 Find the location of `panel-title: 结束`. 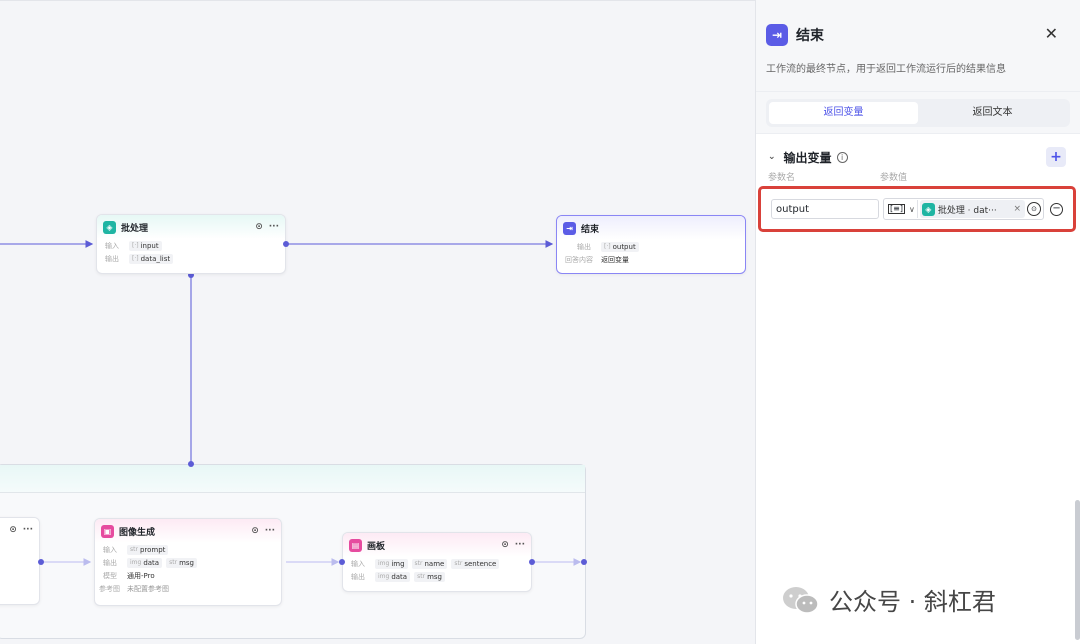

panel-title: 结束 is located at coordinates (810, 36).